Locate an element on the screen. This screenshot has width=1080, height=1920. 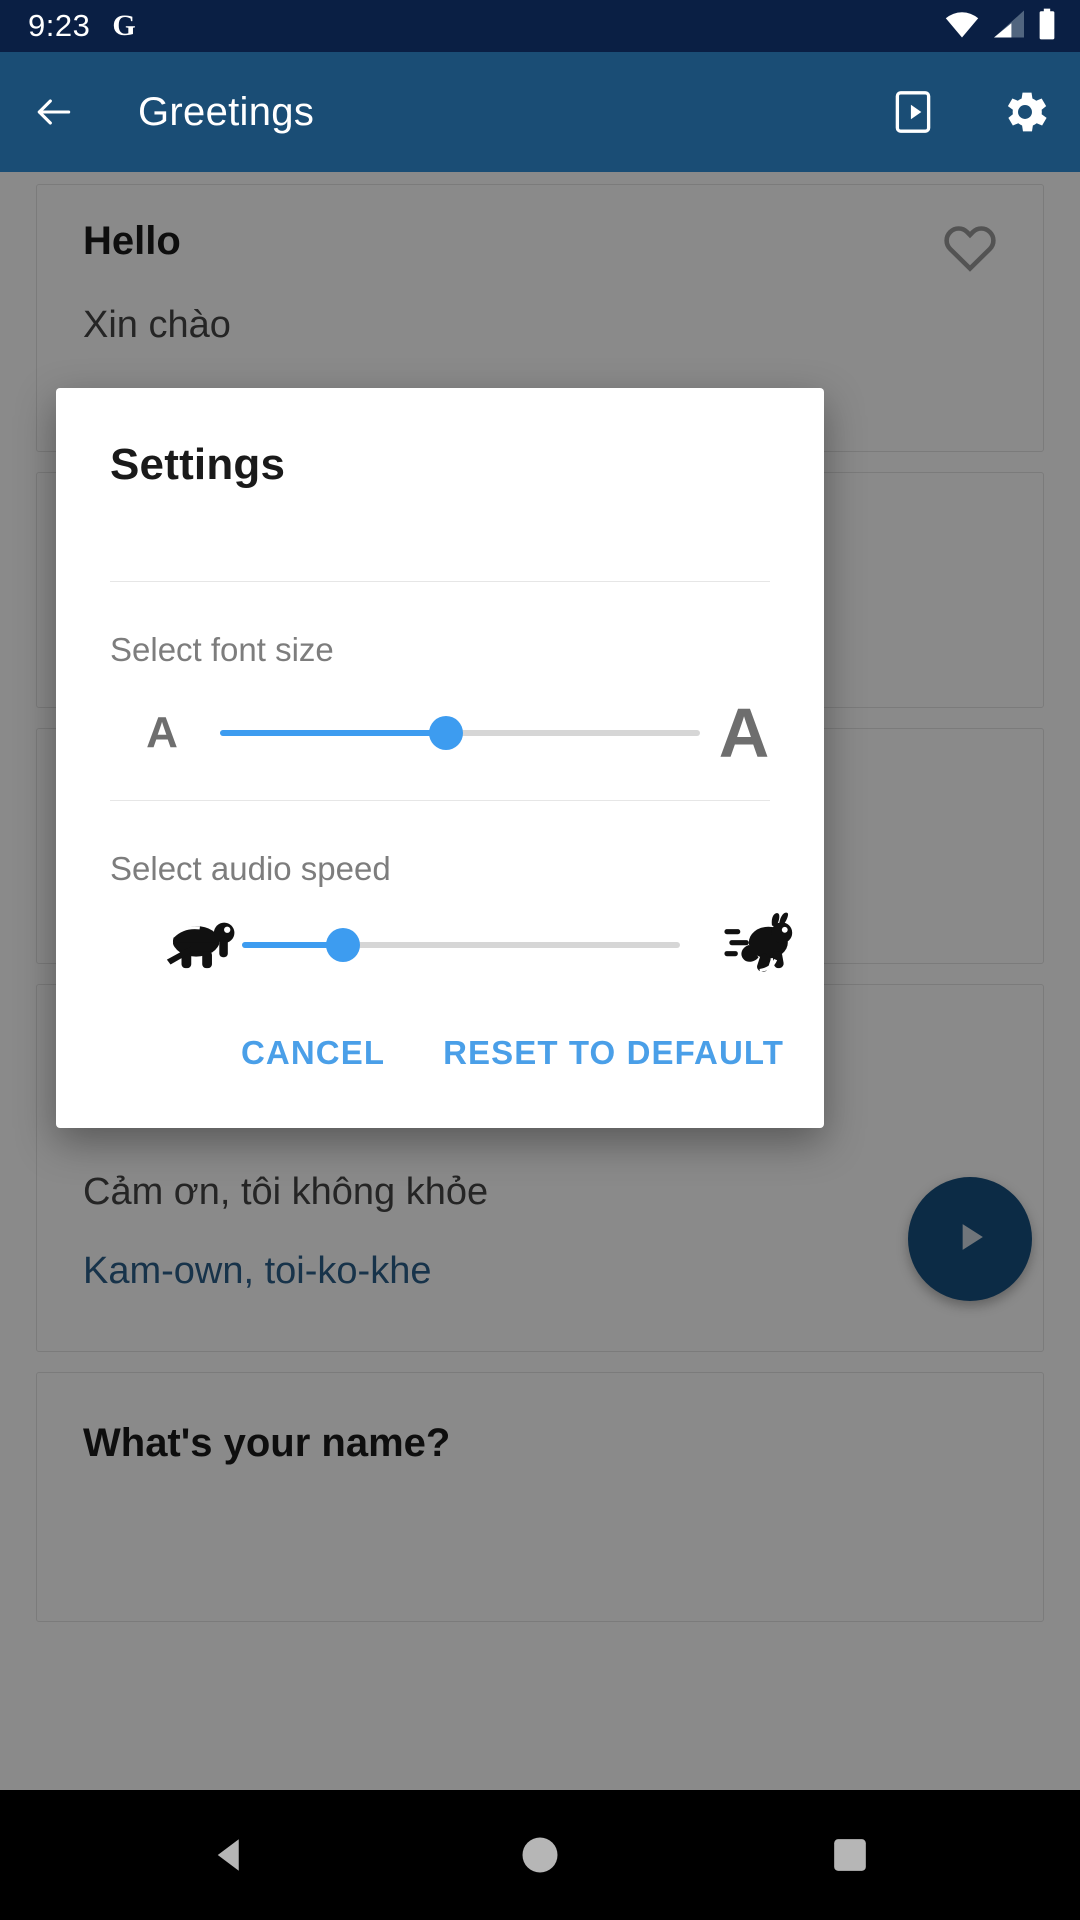
cellular-signal-icon is located at coordinates (1009, 26).